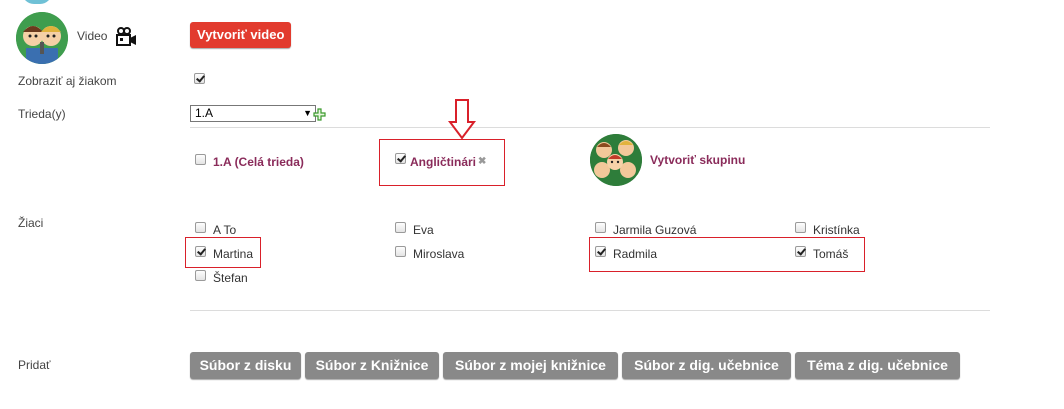  I want to click on student-name-eva: Eva, so click(423, 230).